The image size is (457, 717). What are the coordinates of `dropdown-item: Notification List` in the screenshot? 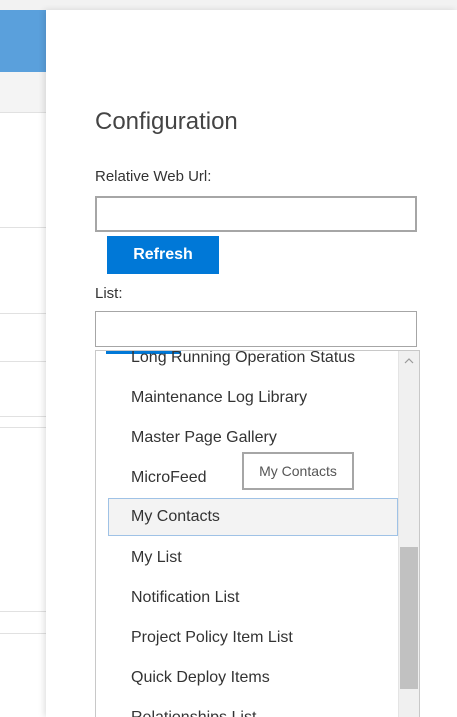 It's located at (253, 598).